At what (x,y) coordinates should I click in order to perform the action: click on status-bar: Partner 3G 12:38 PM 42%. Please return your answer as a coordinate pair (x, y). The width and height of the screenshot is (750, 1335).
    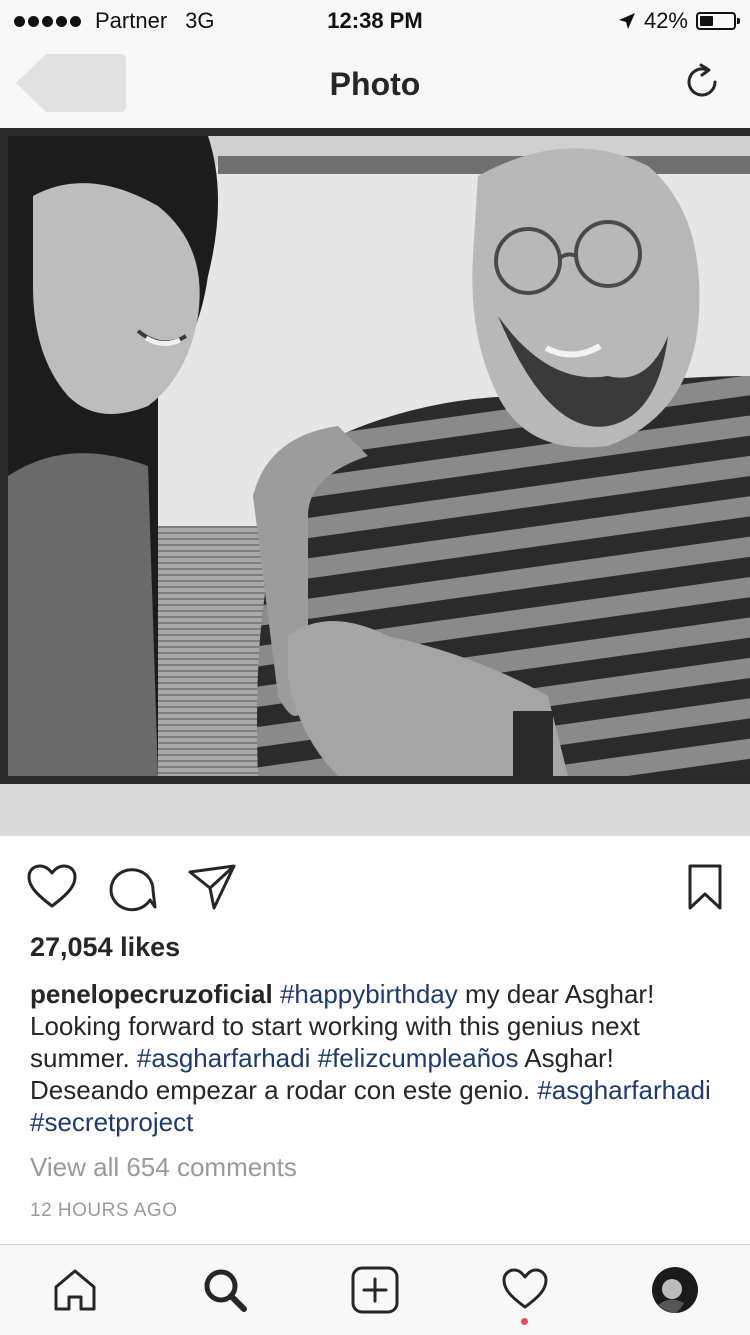
    Looking at the image, I should click on (375, 20).